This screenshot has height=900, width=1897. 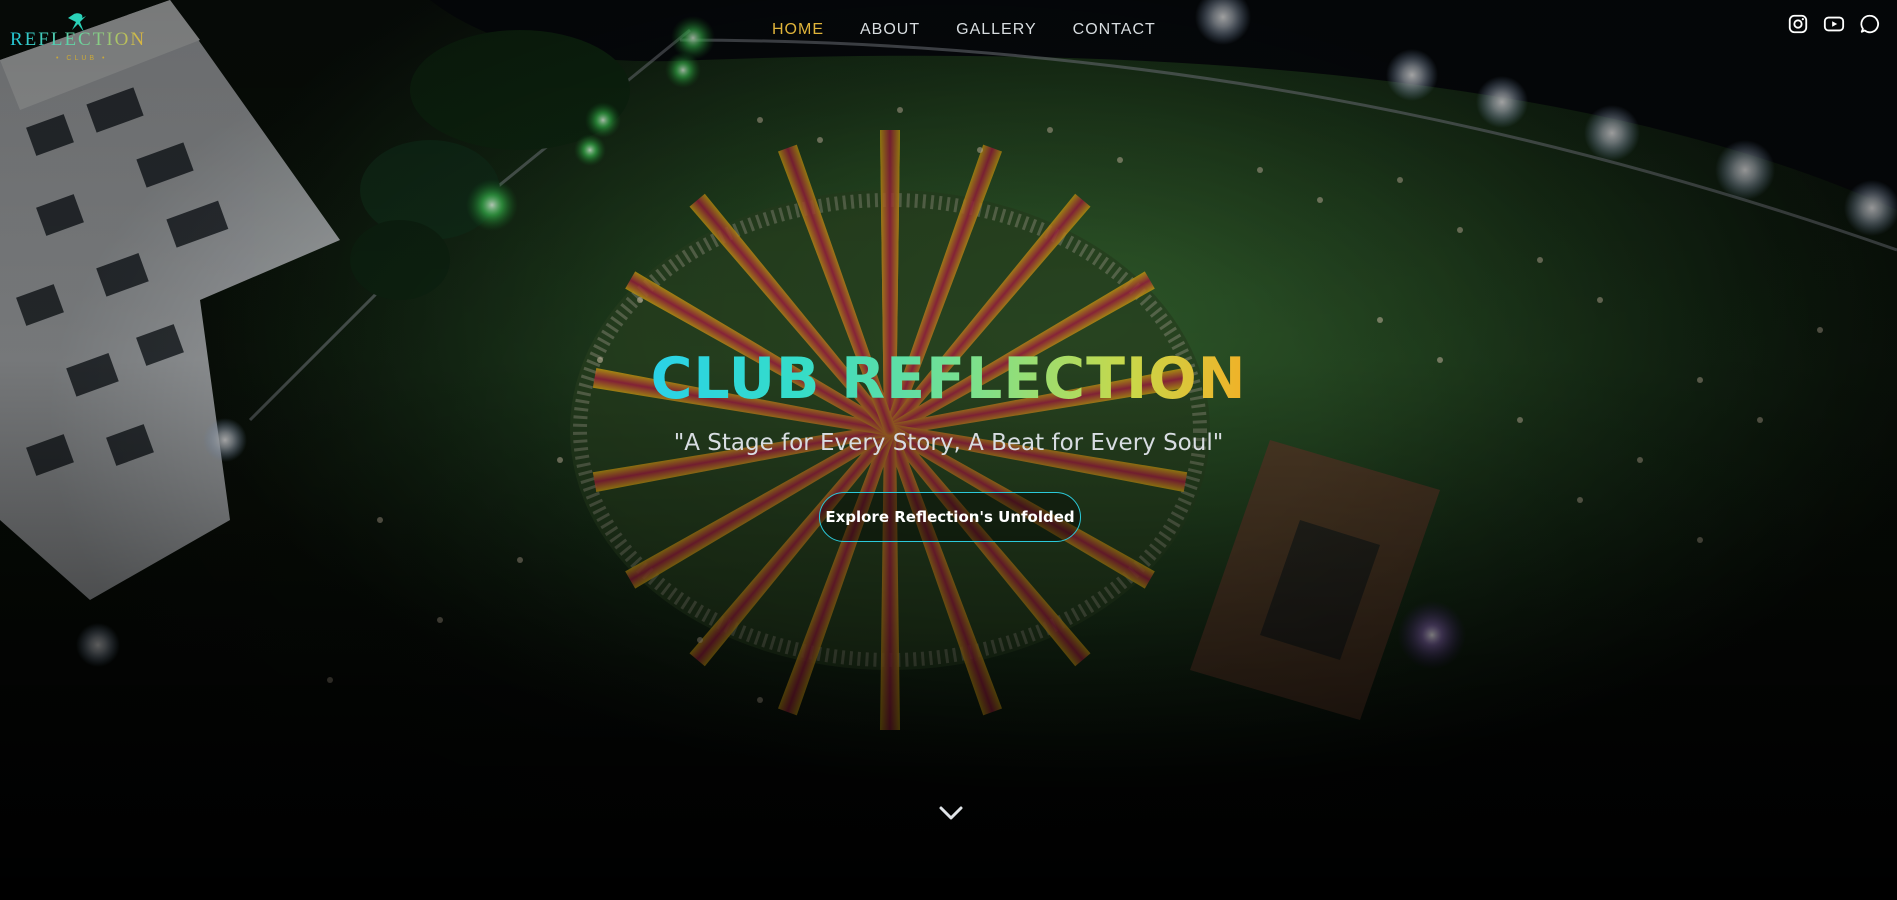 I want to click on youtube-icon, so click(x=1834, y=24).